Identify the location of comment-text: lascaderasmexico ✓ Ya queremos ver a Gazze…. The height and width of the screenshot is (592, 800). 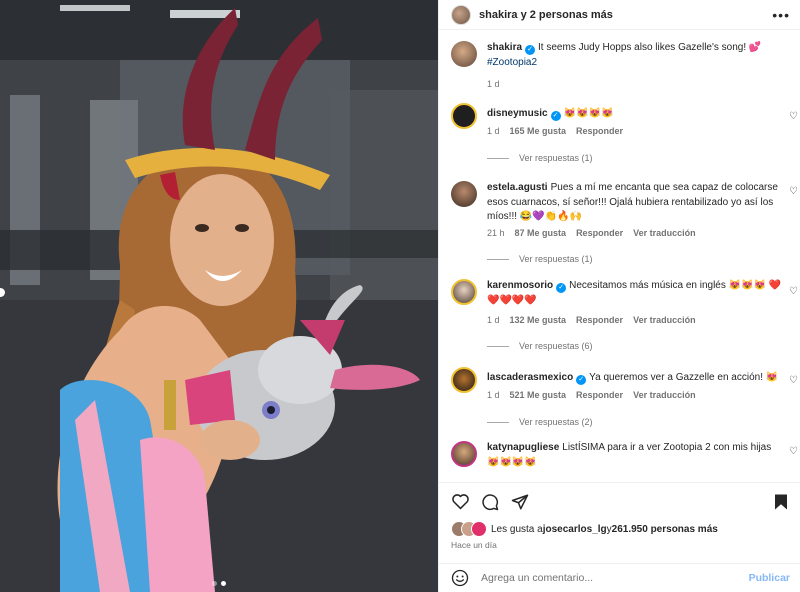
(634, 378).